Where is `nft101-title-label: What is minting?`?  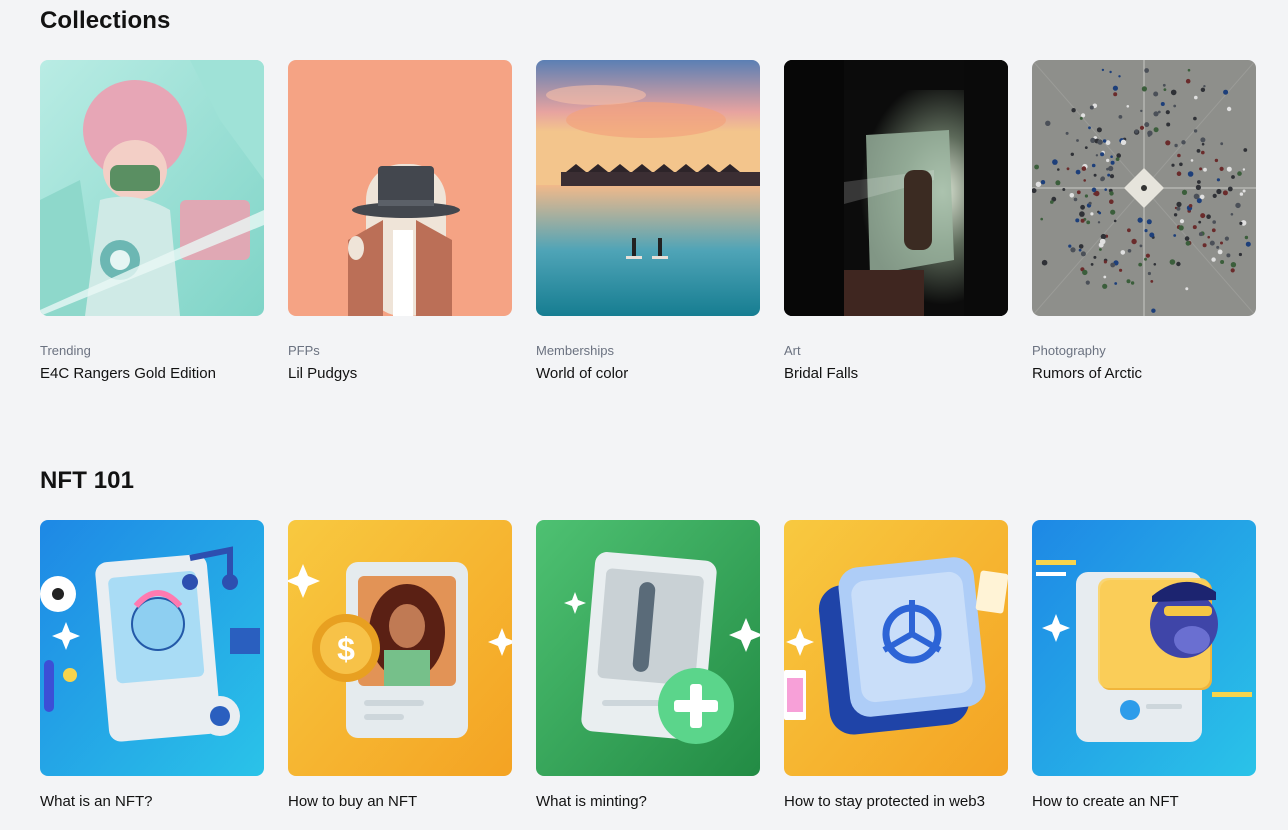
nft101-title-label: What is minting? is located at coordinates (648, 802).